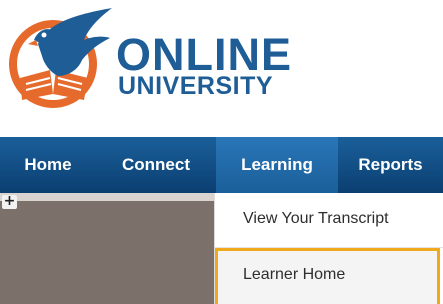  Describe the element at coordinates (277, 165) in the screenshot. I see `nav-item-learning: Learning` at that location.